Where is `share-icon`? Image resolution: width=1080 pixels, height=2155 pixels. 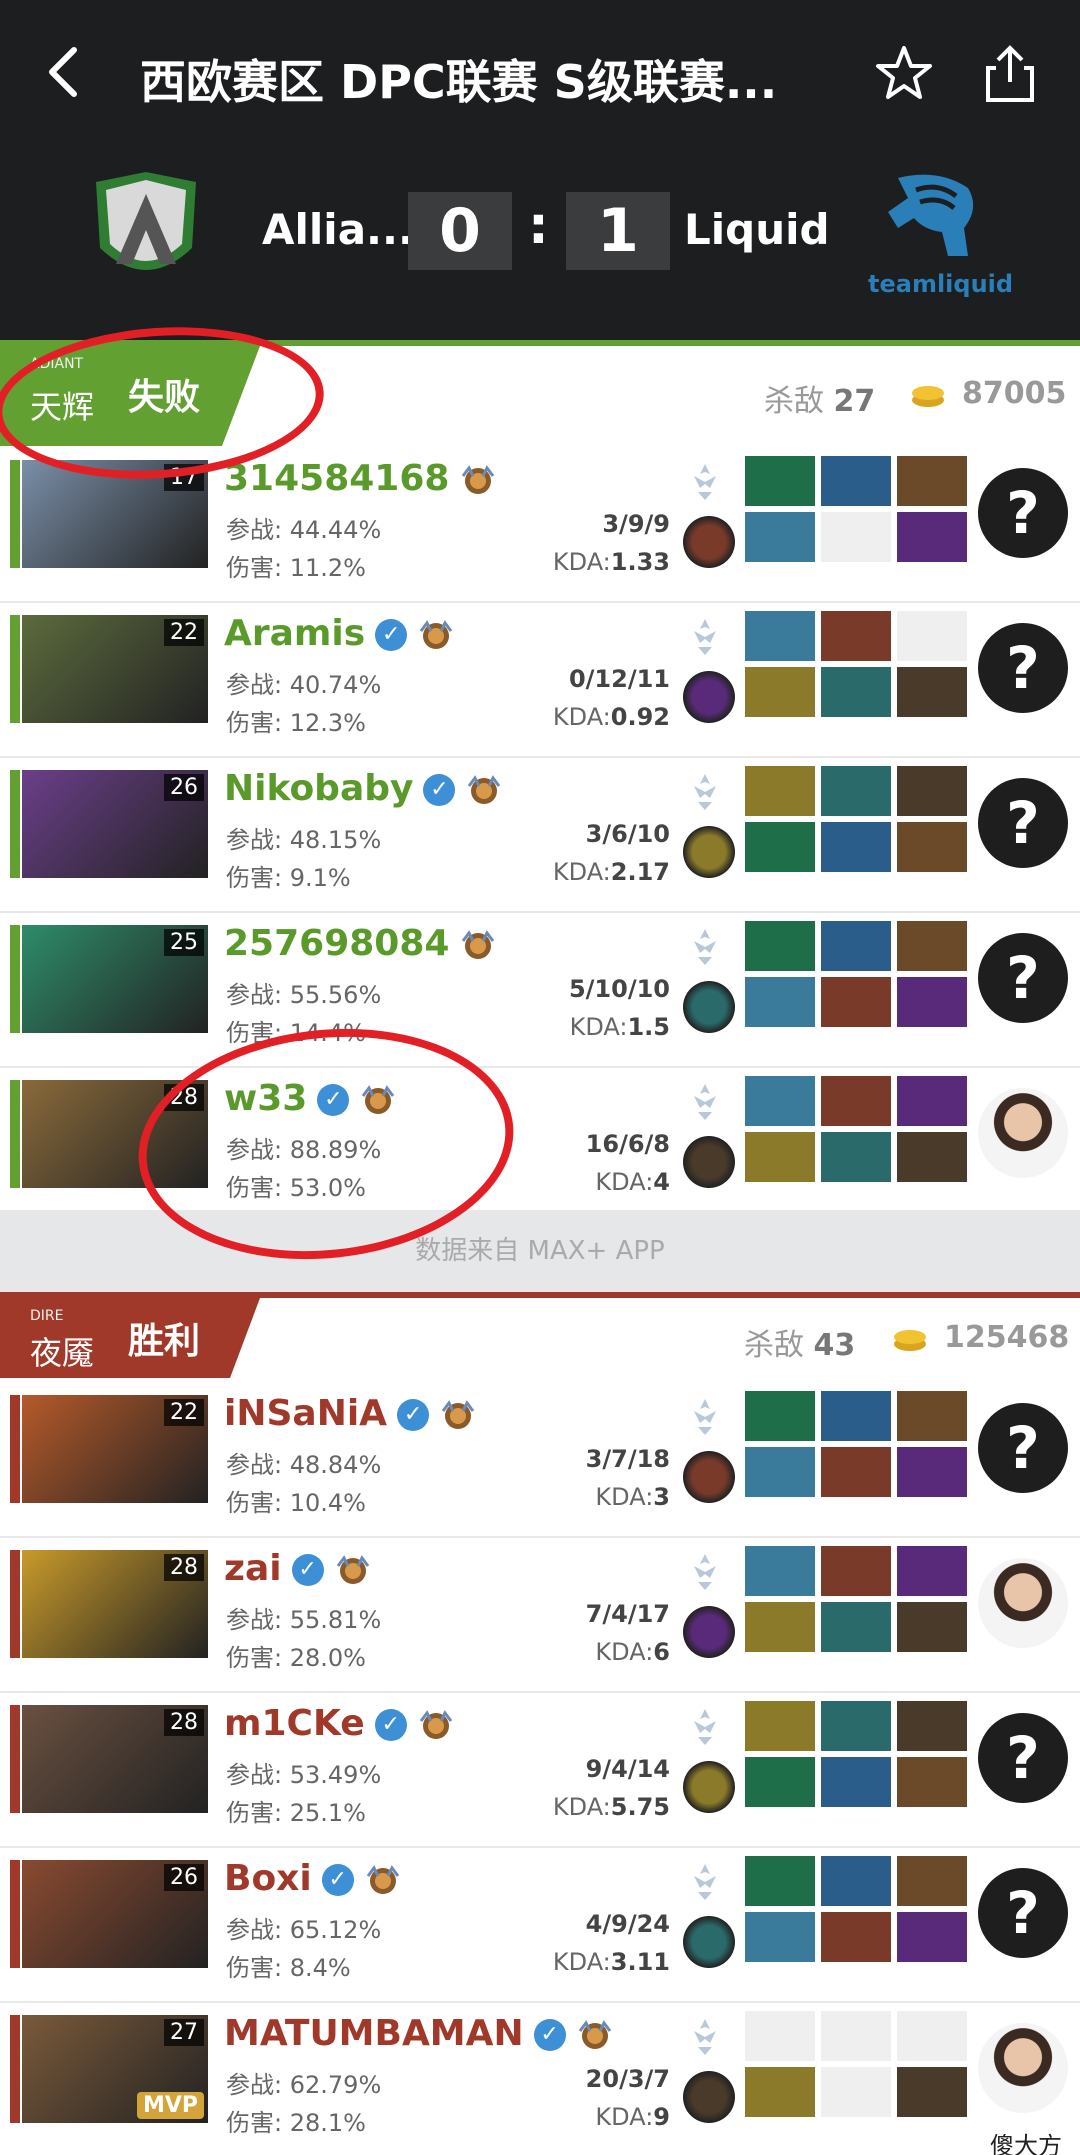 share-icon is located at coordinates (1010, 74).